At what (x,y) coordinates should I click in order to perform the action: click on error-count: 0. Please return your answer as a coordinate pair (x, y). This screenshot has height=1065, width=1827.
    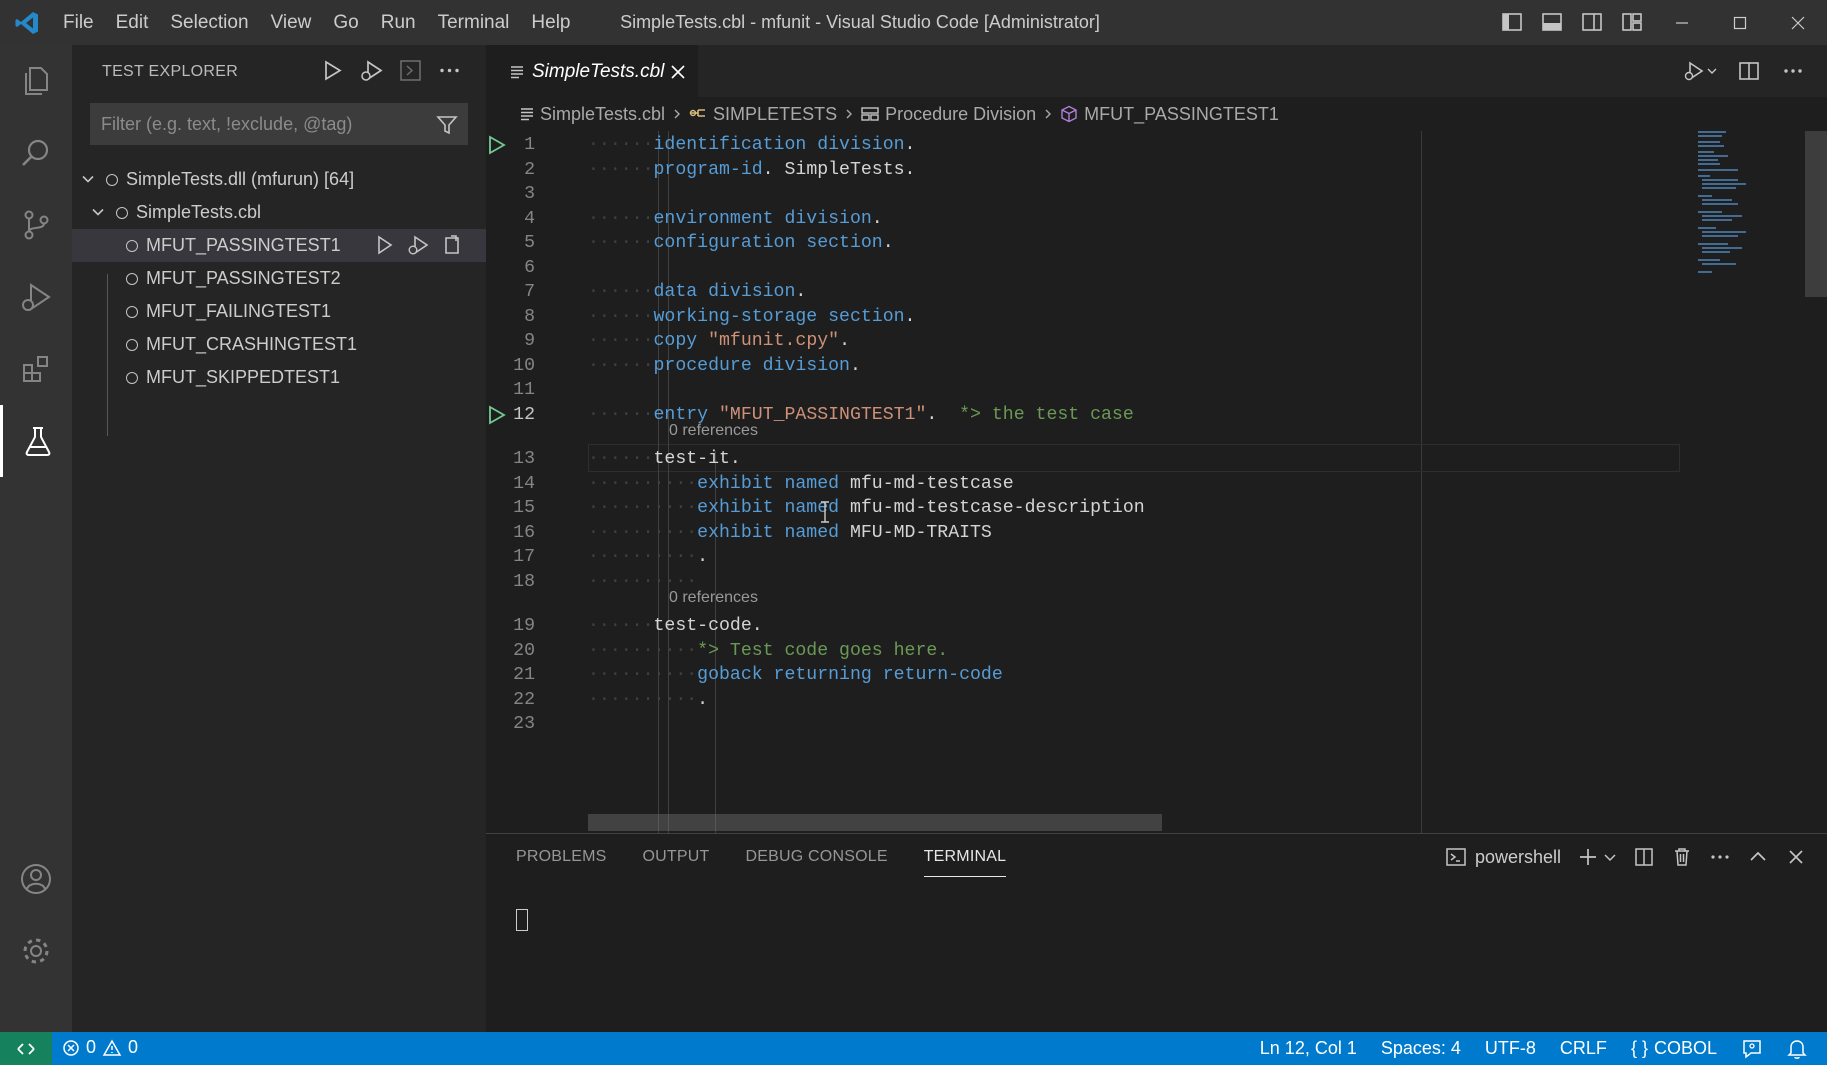
    Looking at the image, I should click on (91, 1047).